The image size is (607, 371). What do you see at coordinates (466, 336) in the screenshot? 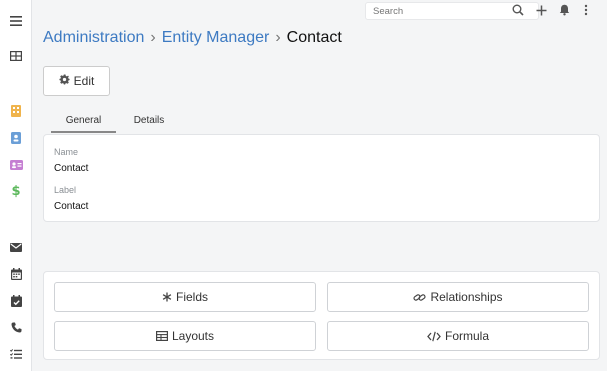
I see `formula-button-label: Formula` at bounding box center [466, 336].